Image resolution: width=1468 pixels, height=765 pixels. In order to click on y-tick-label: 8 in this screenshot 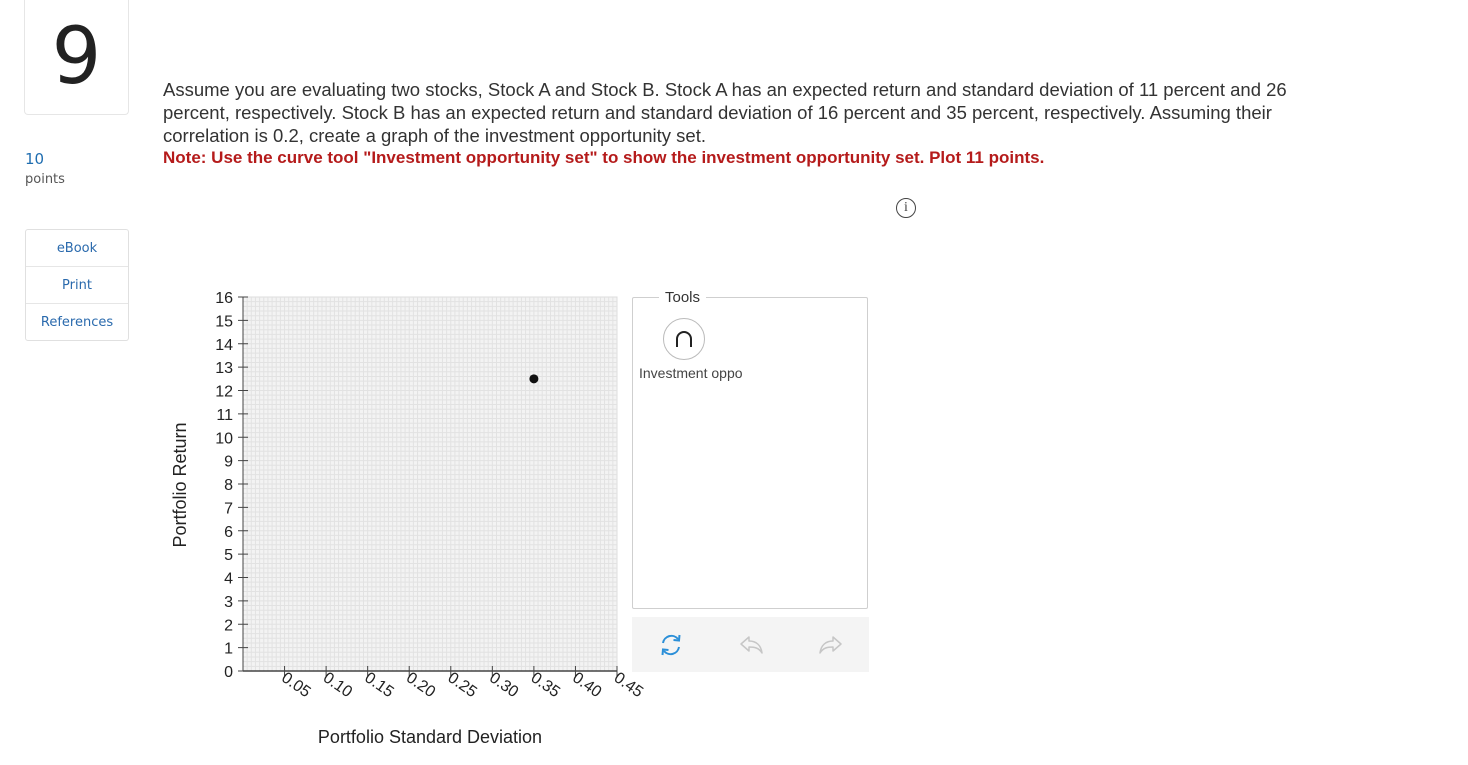, I will do `click(228, 485)`.